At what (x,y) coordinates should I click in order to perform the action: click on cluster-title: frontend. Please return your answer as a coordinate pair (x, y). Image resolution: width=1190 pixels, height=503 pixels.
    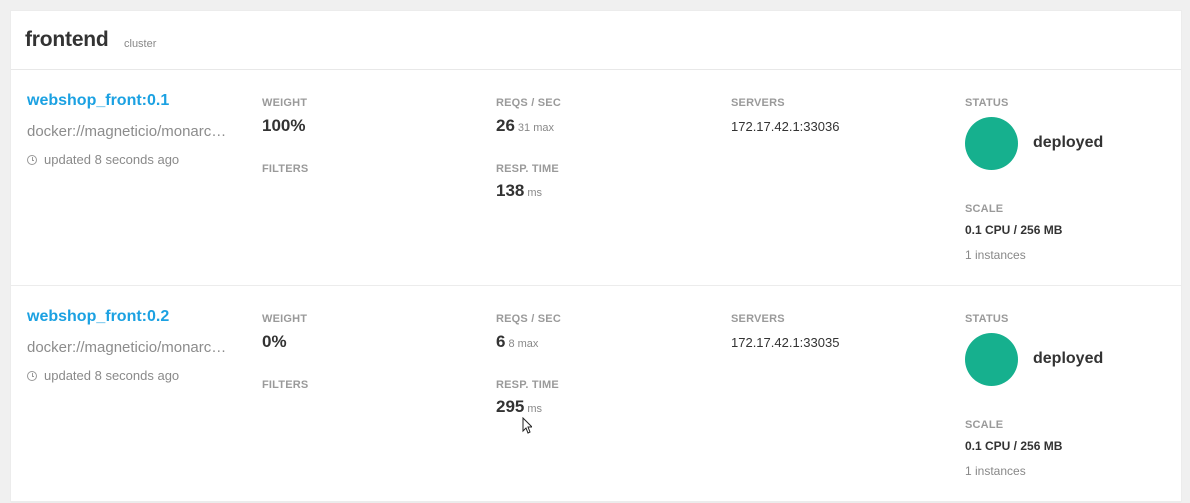
    Looking at the image, I should click on (67, 39).